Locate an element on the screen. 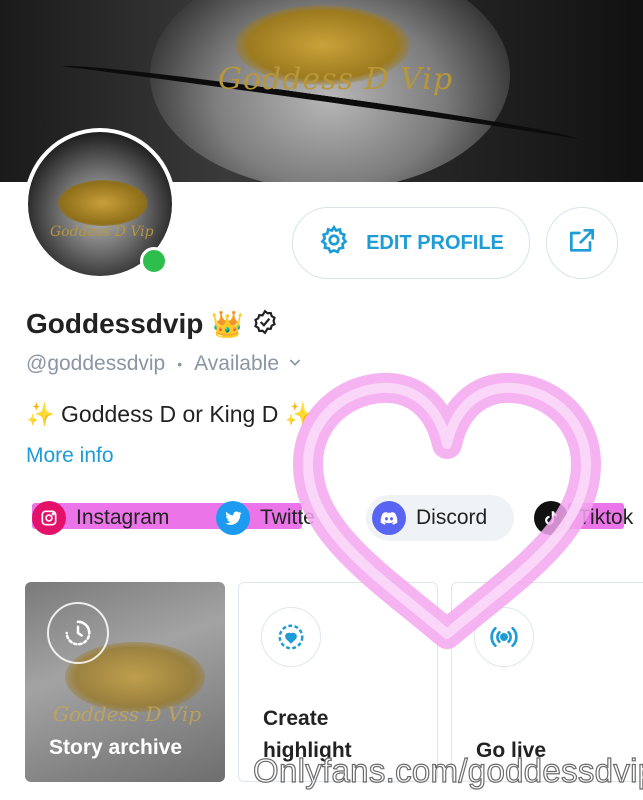  social-links: Instagram Twitter Discord Tiktok is located at coordinates (321, 519).